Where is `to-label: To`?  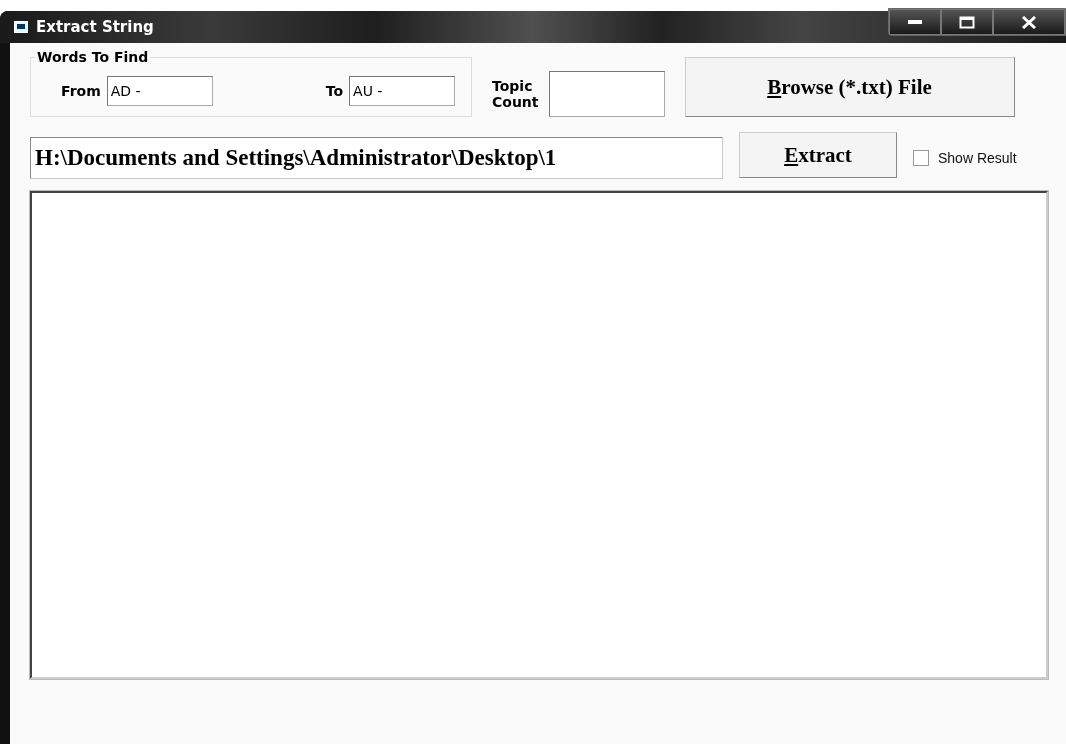 to-label: To is located at coordinates (334, 90).